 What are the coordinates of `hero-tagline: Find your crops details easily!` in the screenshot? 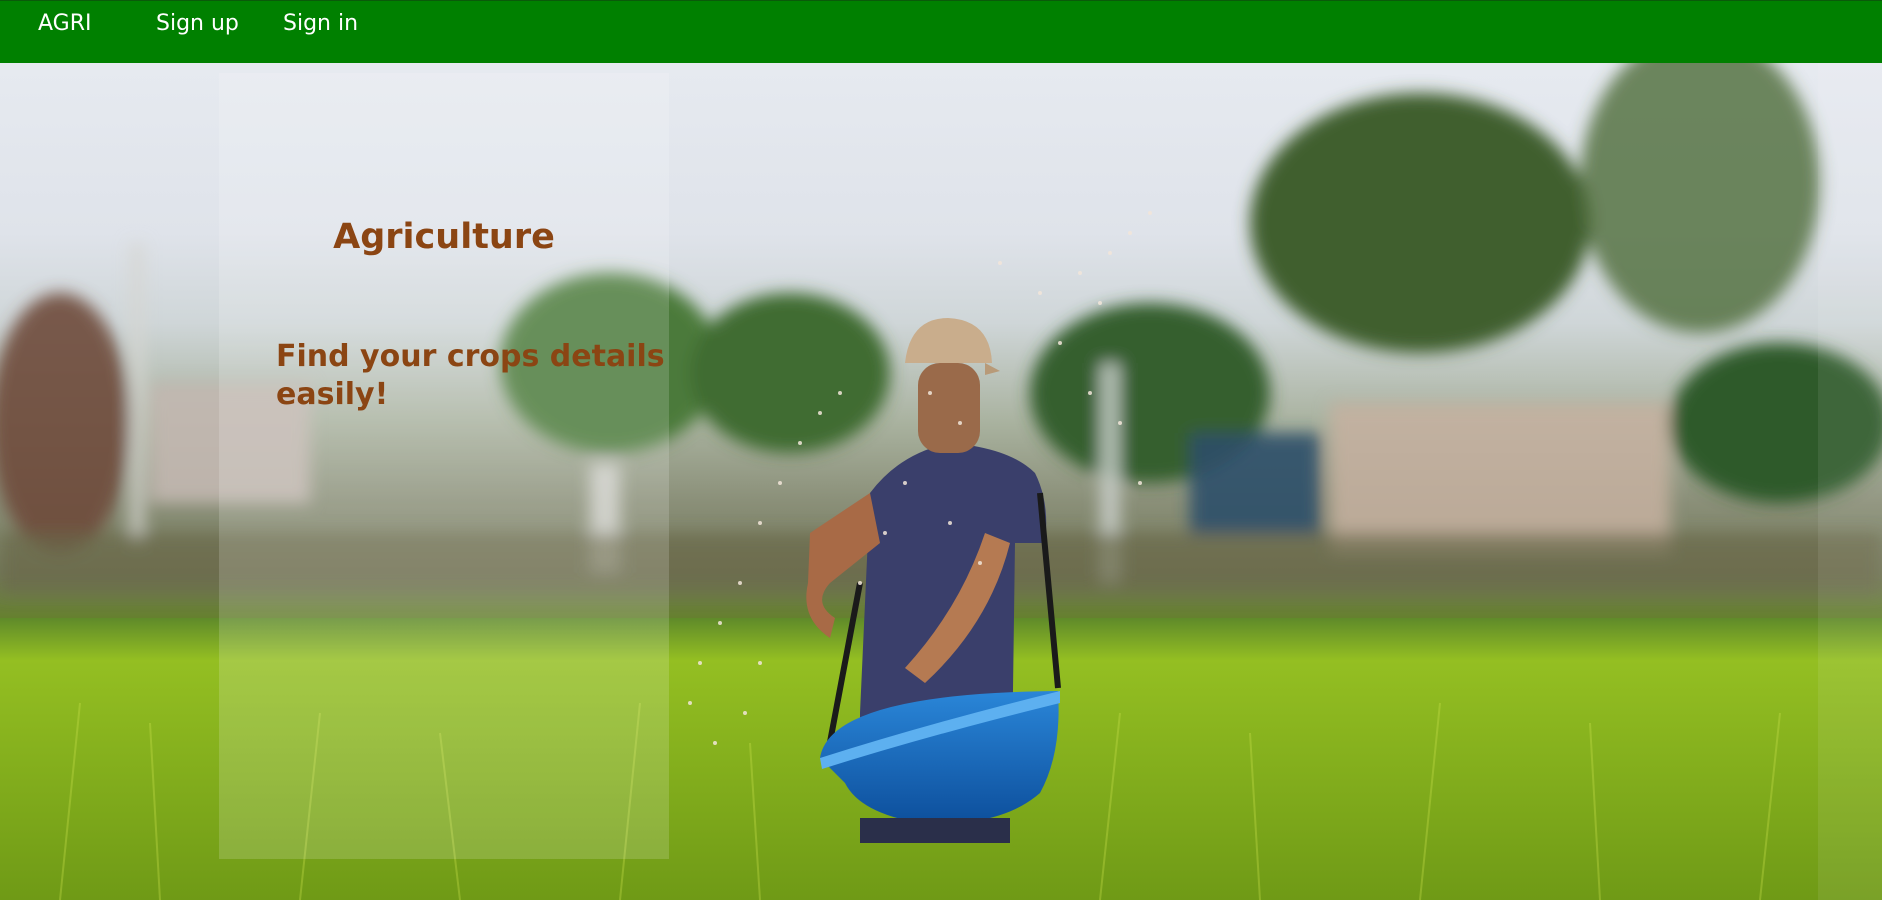 It's located at (470, 375).